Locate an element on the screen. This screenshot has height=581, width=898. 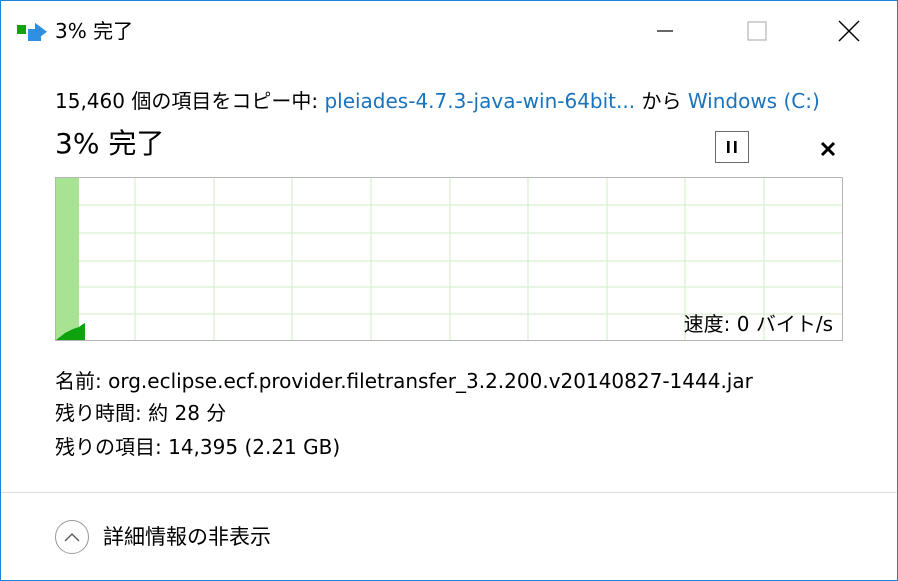
pause-icon is located at coordinates (732, 147).